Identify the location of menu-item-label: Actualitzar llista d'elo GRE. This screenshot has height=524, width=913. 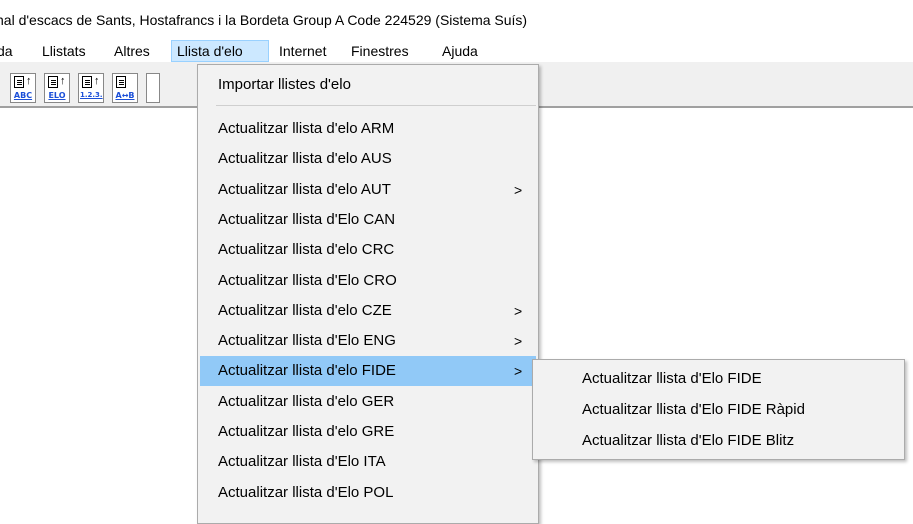
(306, 431).